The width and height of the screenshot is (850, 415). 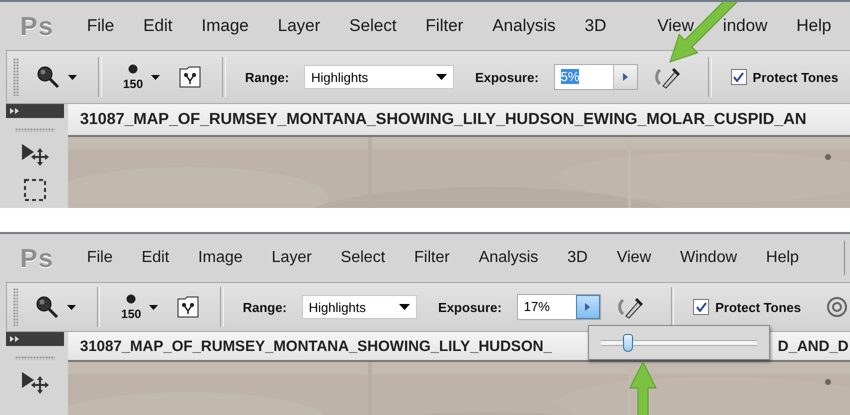 I want to click on document-tab-title: D_AND_D, so click(x=813, y=346).